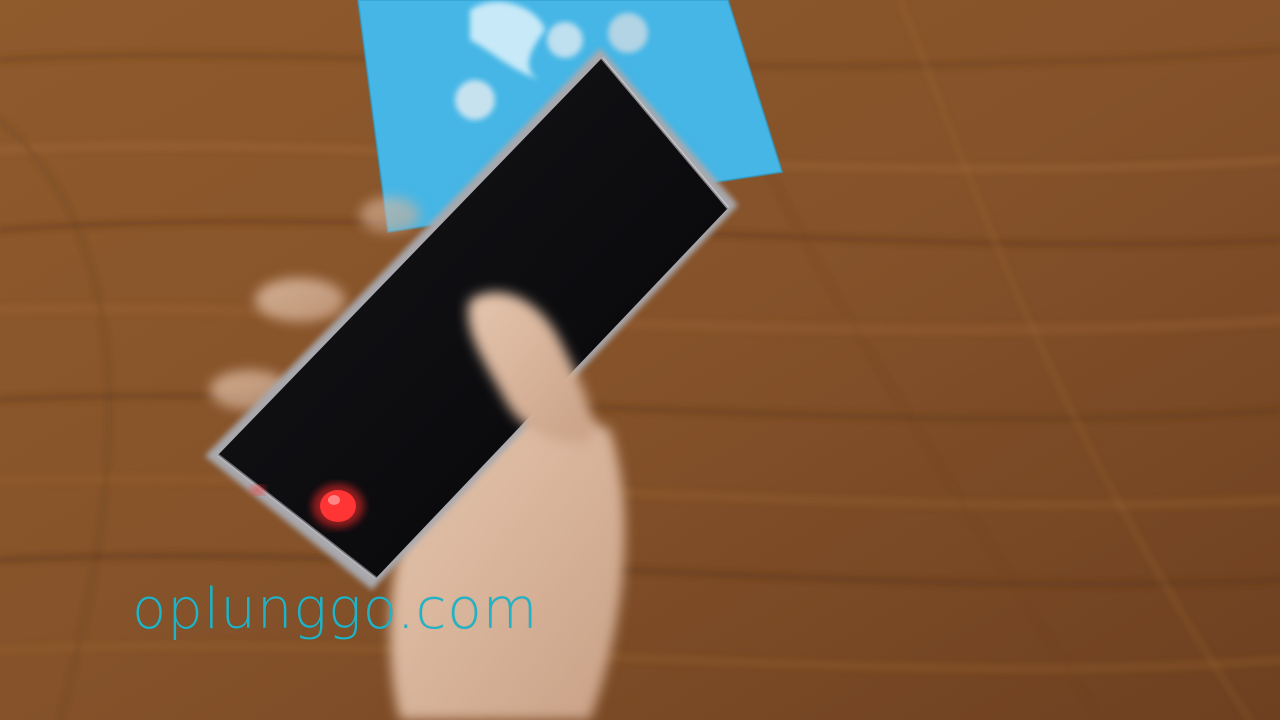  I want to click on notification-led, so click(338, 506).